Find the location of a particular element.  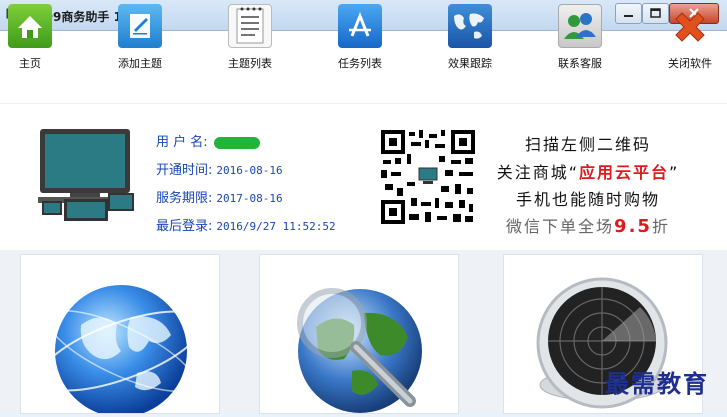

toolbar-topic-list-button: 主题列表 is located at coordinates (250, 37).